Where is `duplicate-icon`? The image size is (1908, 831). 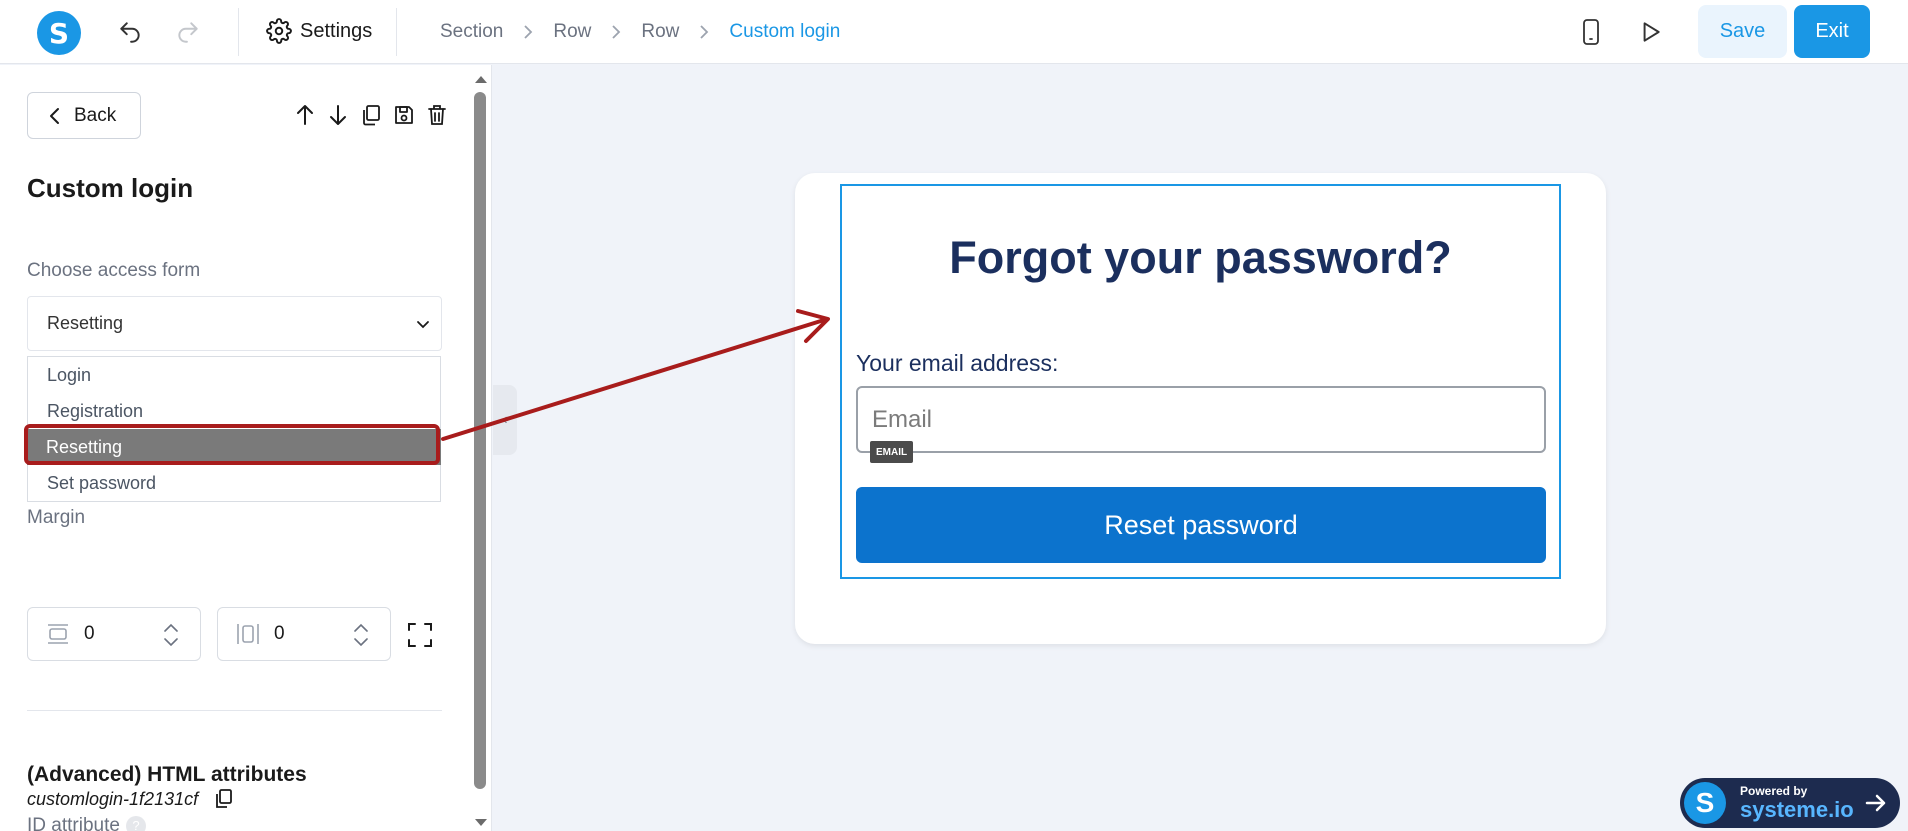 duplicate-icon is located at coordinates (370, 115).